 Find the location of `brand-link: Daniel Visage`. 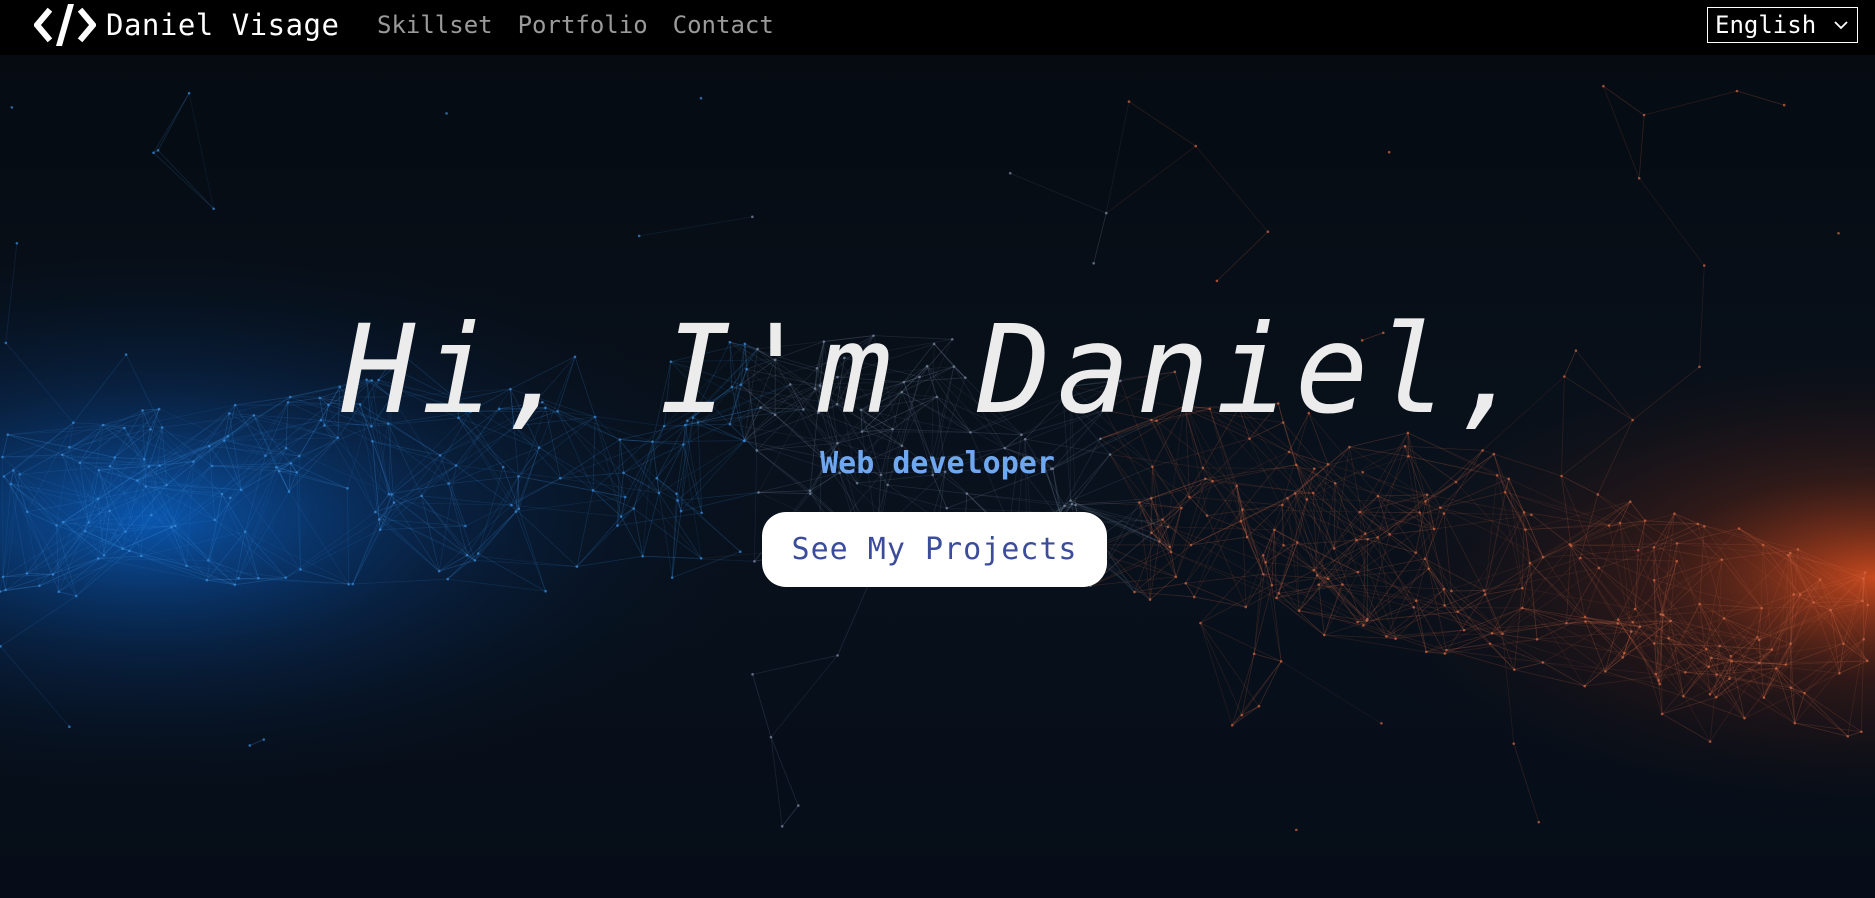

brand-link: Daniel Visage is located at coordinates (186, 25).